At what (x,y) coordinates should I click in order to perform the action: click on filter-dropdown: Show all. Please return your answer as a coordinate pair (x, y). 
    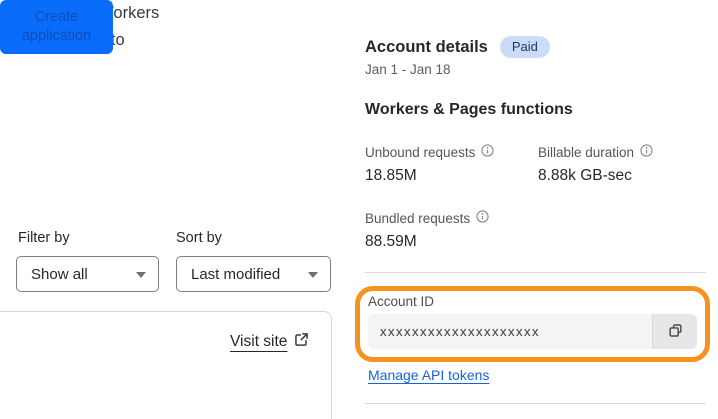
    Looking at the image, I should click on (87, 274).